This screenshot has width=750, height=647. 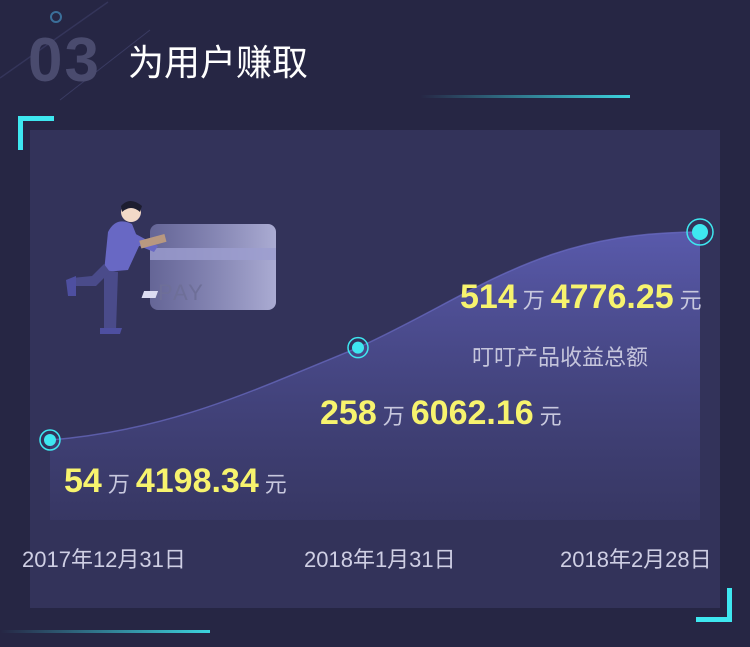 I want to click on x-tick-label: 2018年1月31日, so click(x=380, y=559).